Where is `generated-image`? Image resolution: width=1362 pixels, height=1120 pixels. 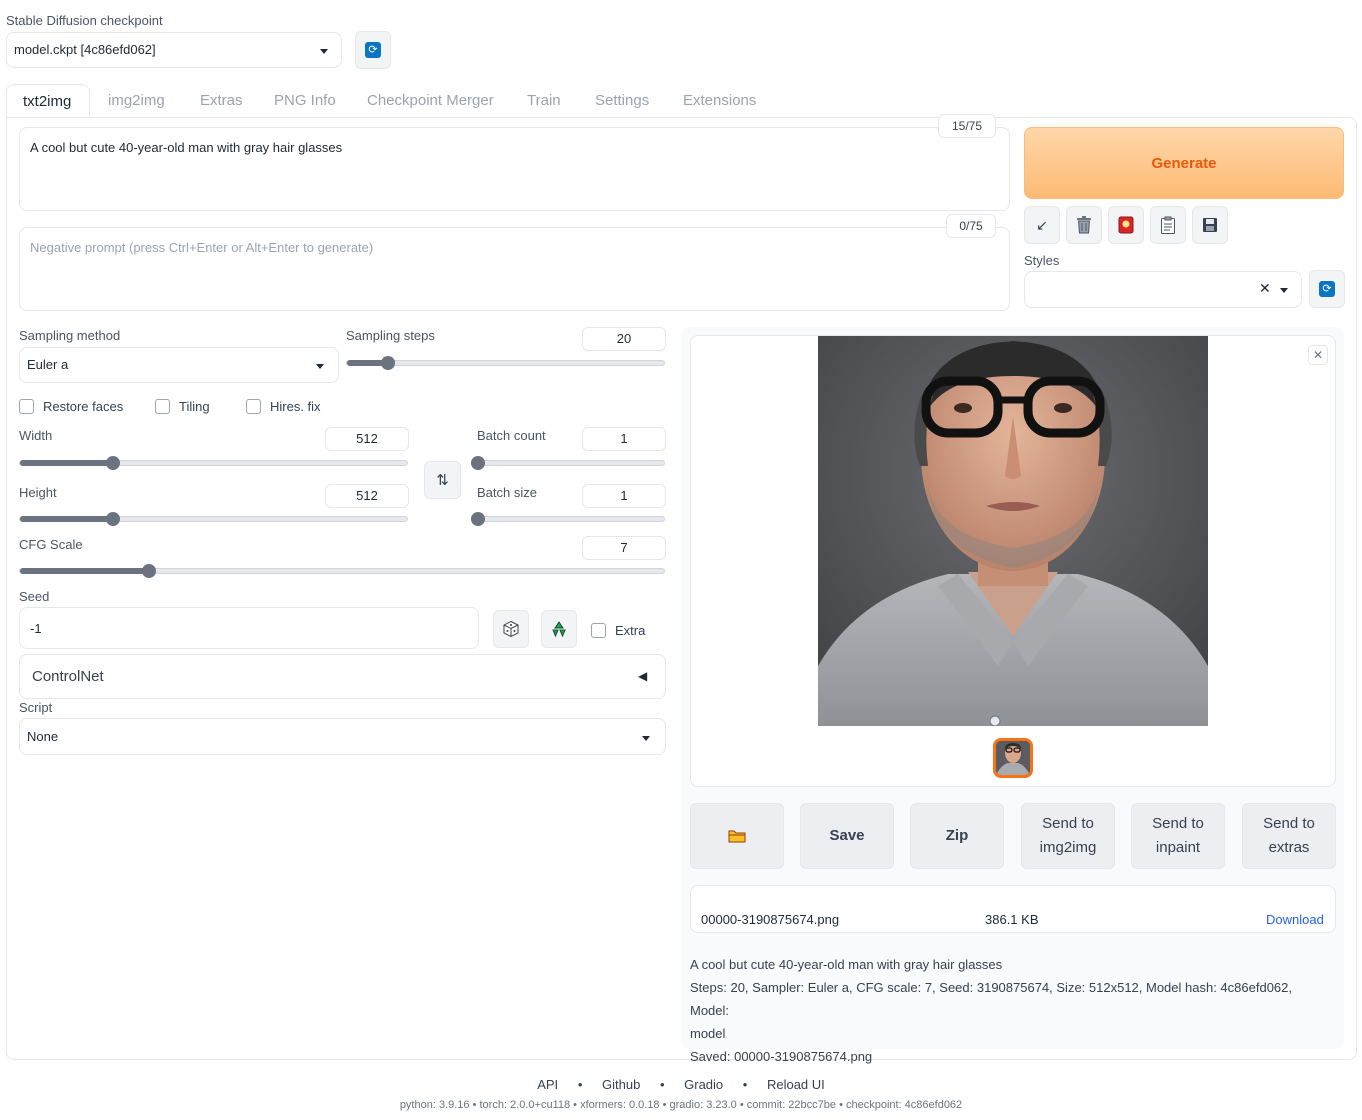 generated-image is located at coordinates (1013, 531).